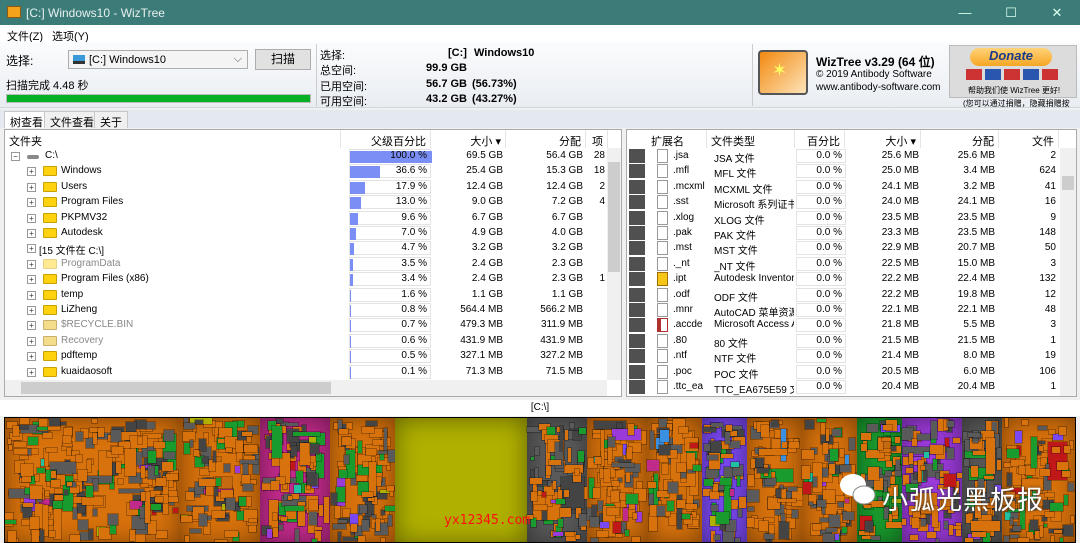  I want to click on file-type-row: .odf ODF 文件 0.0 % 22.2 MB 19.8 MB 12, so click(843, 295).